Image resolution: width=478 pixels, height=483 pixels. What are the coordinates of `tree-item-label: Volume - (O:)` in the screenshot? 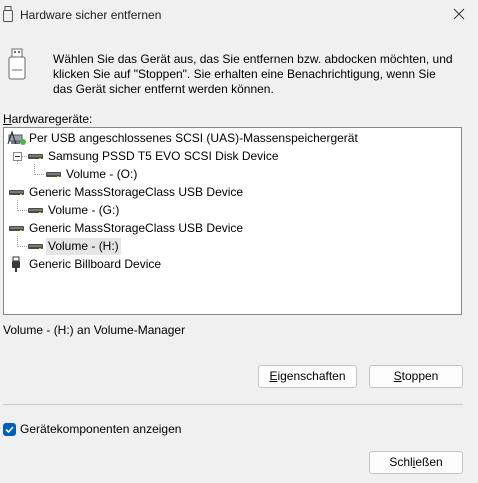 It's located at (102, 174).